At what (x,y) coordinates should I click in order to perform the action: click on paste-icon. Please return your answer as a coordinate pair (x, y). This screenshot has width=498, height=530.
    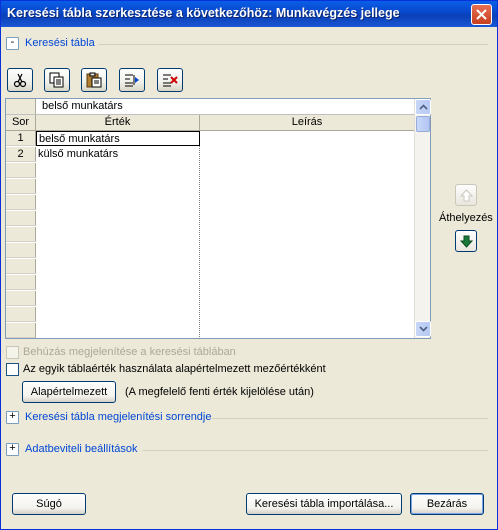
    Looking at the image, I should click on (94, 80).